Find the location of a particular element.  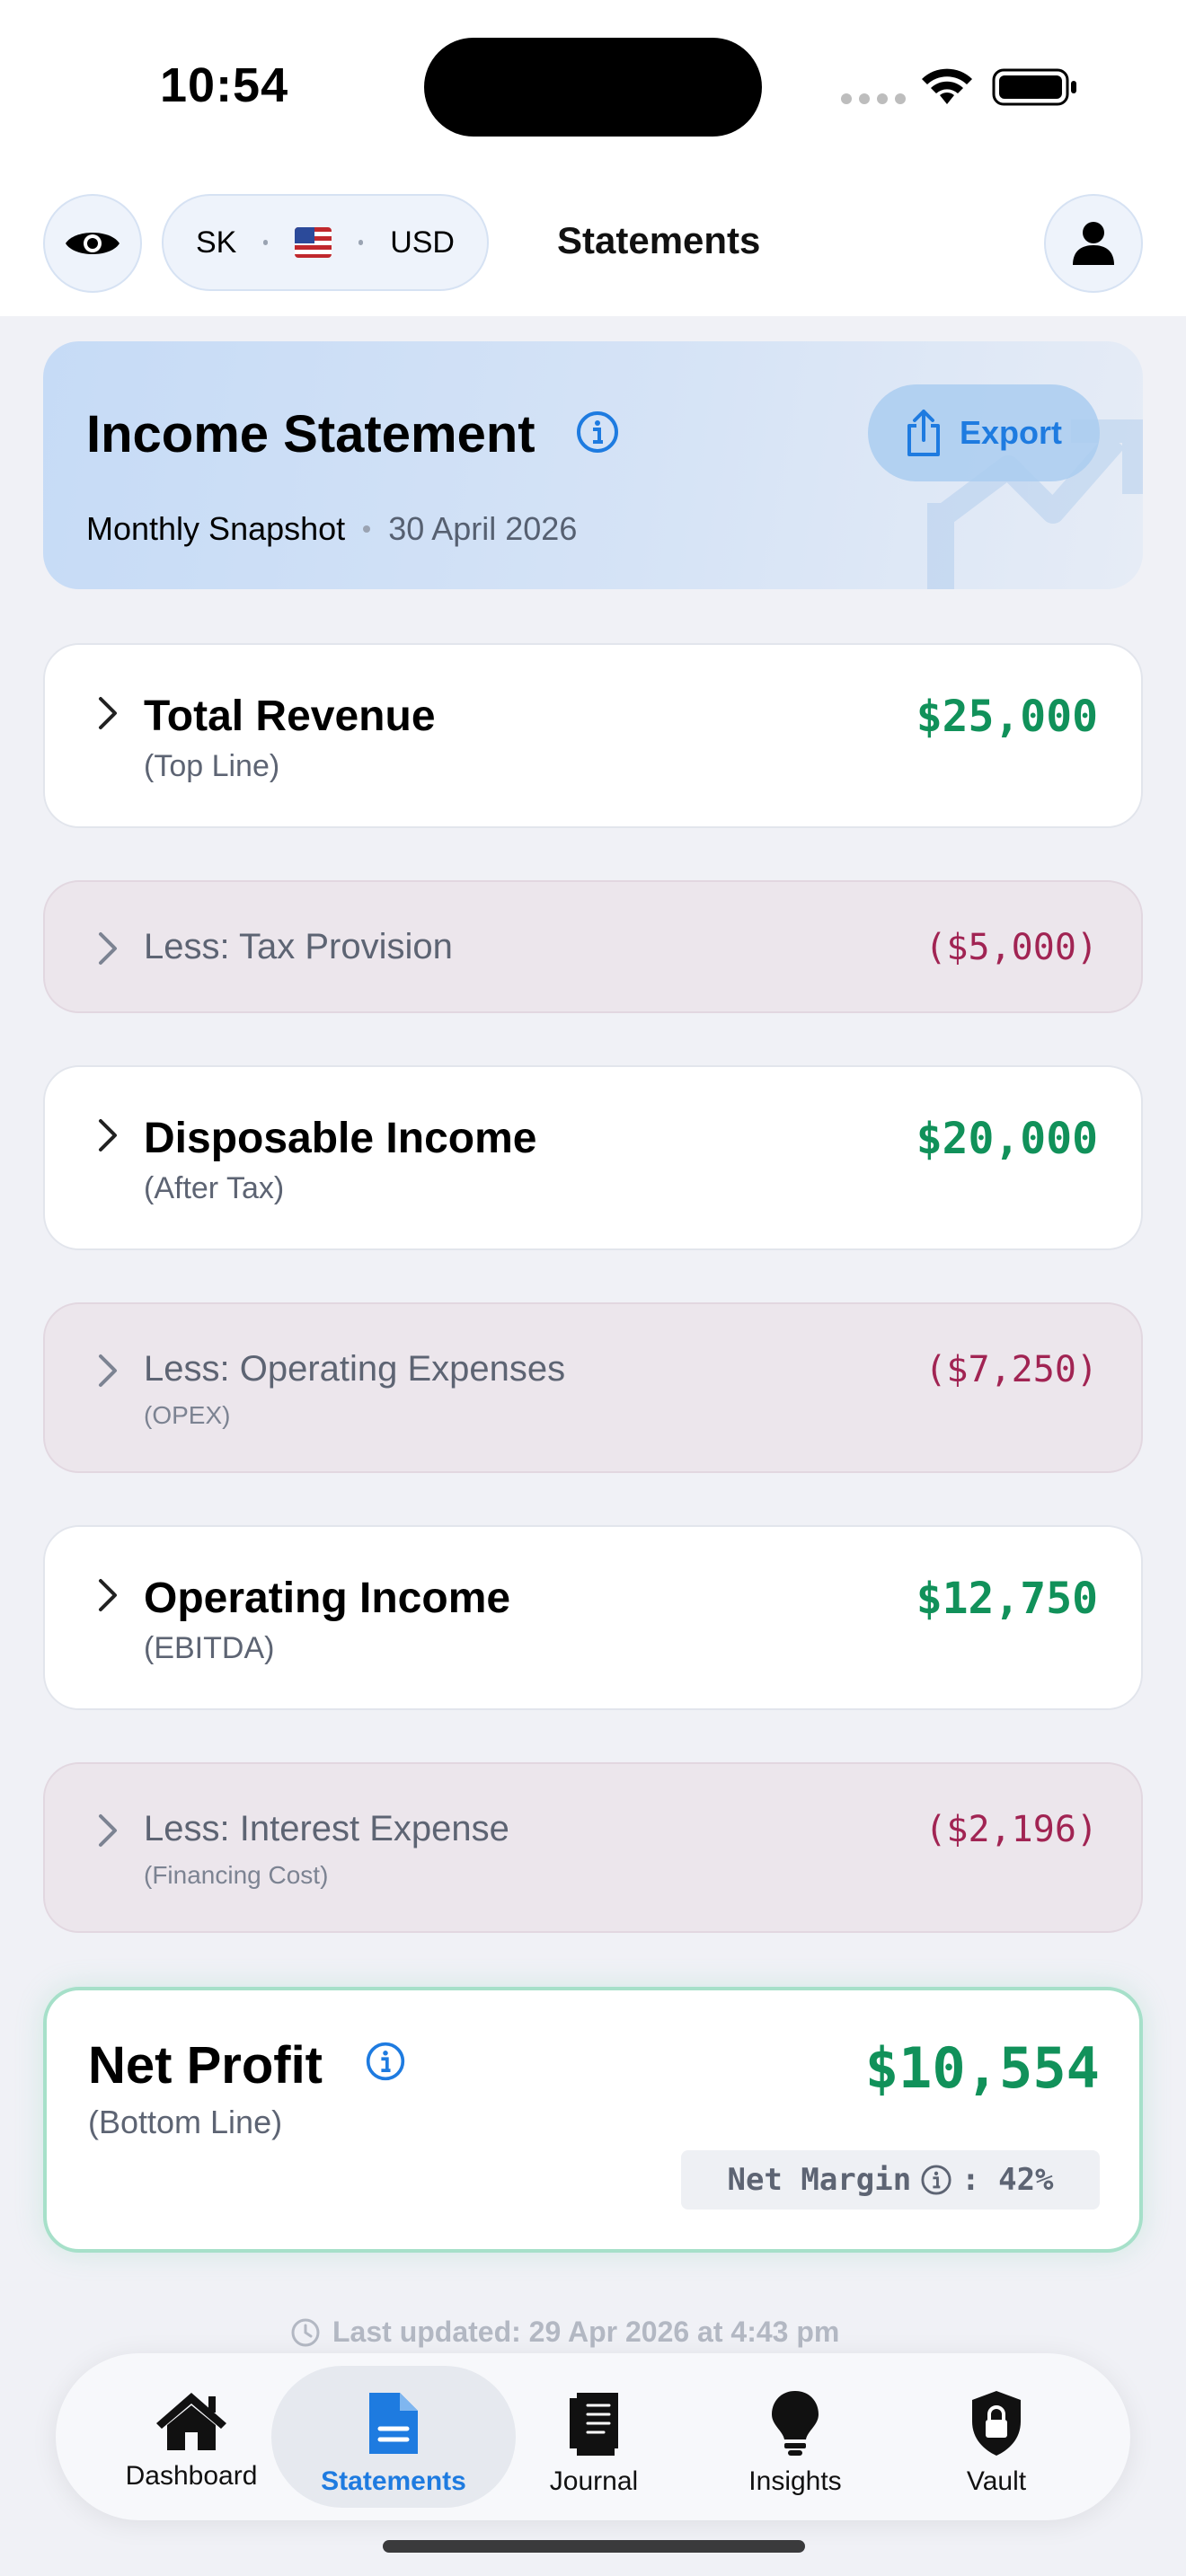

statement-row-operating-income: Operating Income (EBITDA) $12,750 is located at coordinates (593, 1617).